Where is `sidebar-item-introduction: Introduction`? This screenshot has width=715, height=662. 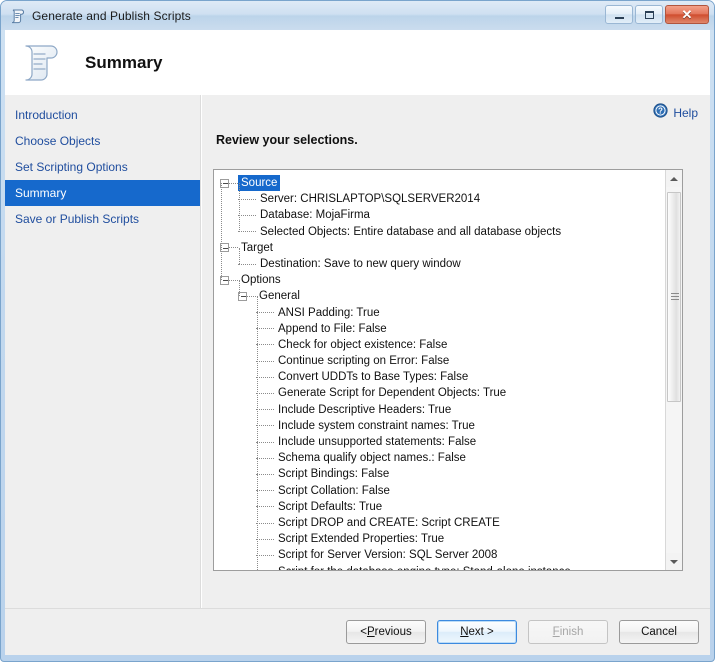 sidebar-item-introduction: Introduction is located at coordinates (102, 115).